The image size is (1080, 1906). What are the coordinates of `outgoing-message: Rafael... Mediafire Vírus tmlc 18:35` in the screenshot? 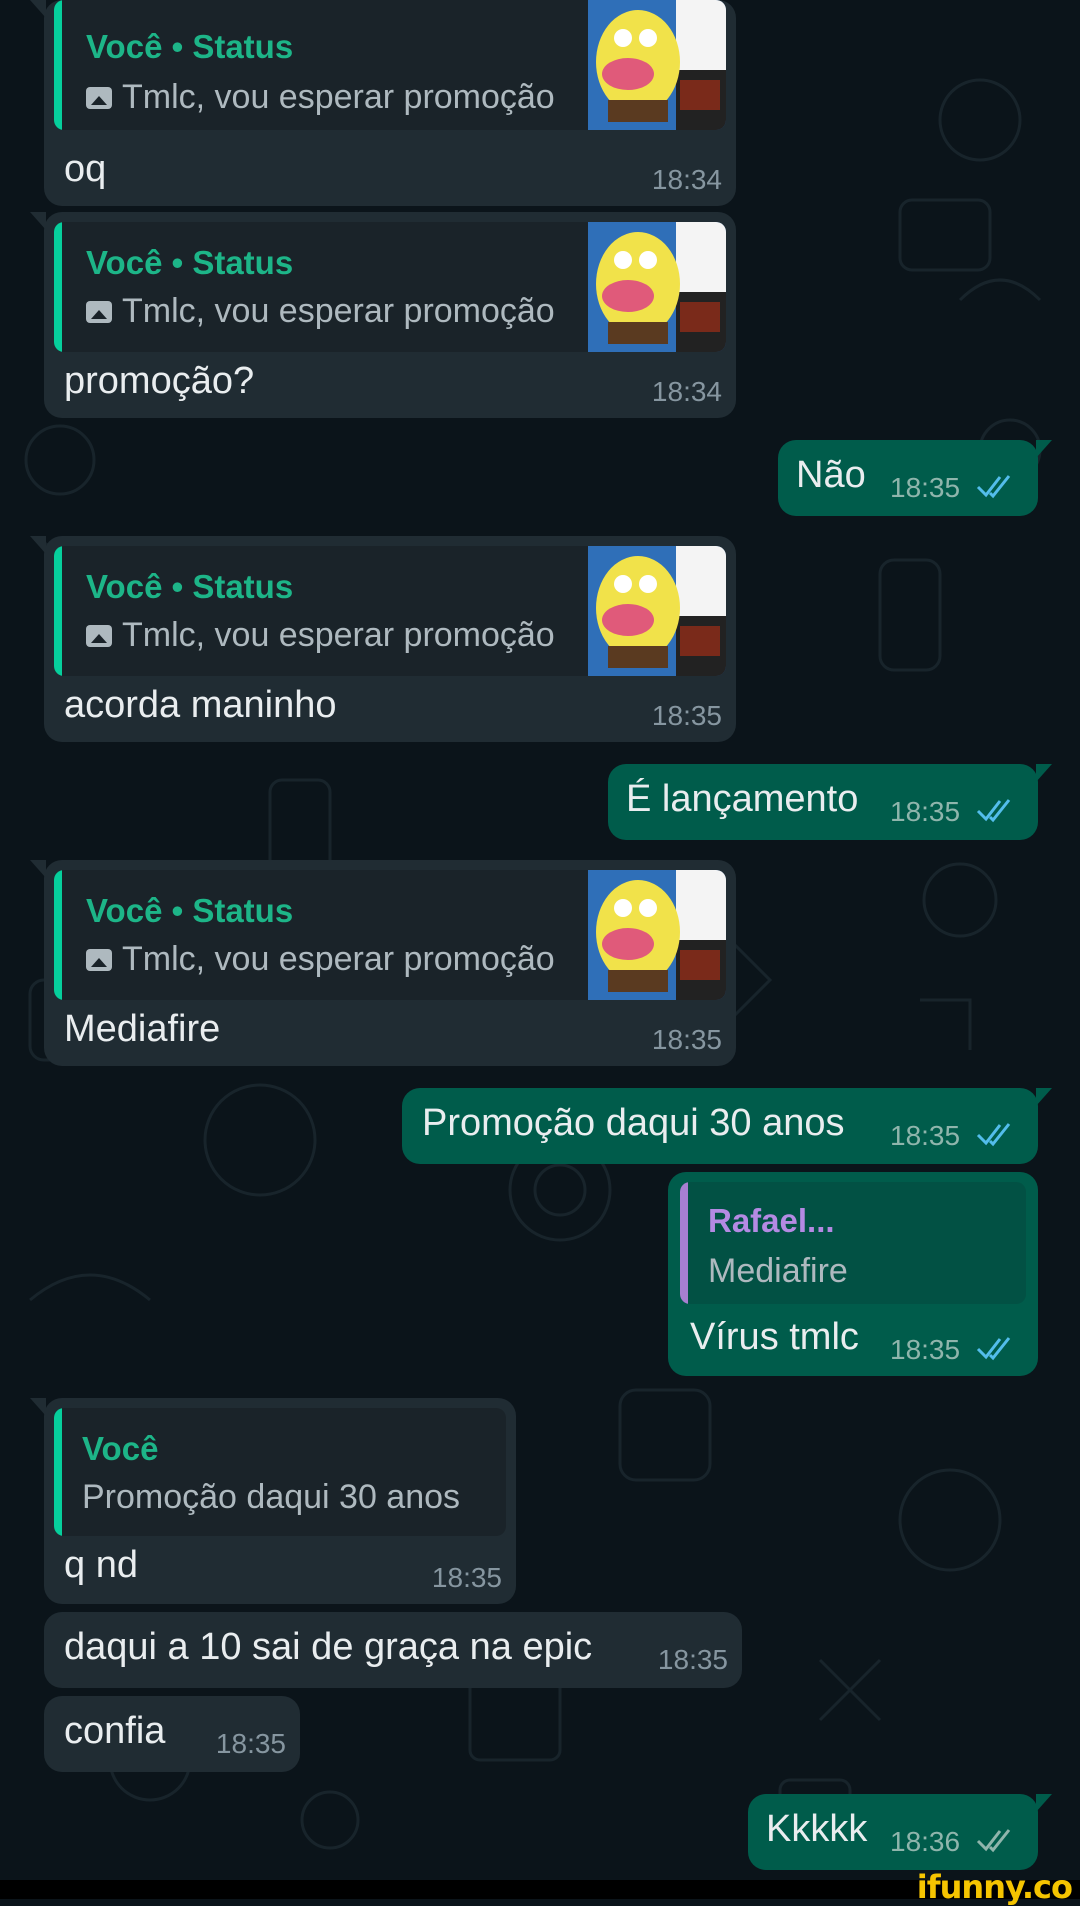 It's located at (853, 1274).